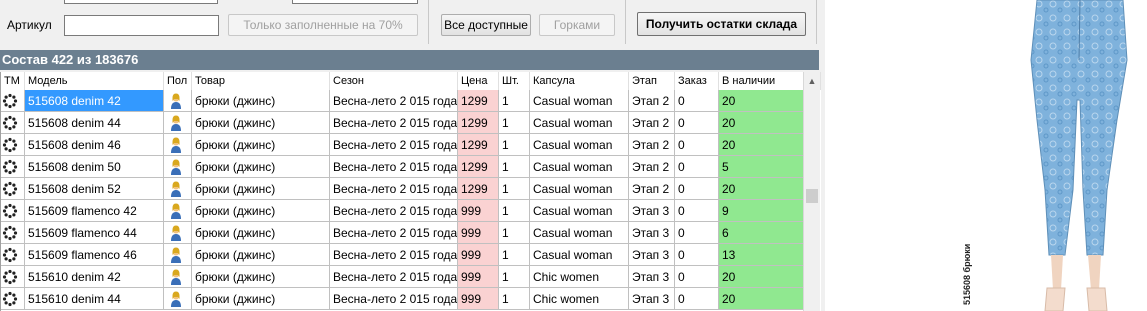  Describe the element at coordinates (761, 233) in the screenshot. I see `stock-cell: 6` at that location.